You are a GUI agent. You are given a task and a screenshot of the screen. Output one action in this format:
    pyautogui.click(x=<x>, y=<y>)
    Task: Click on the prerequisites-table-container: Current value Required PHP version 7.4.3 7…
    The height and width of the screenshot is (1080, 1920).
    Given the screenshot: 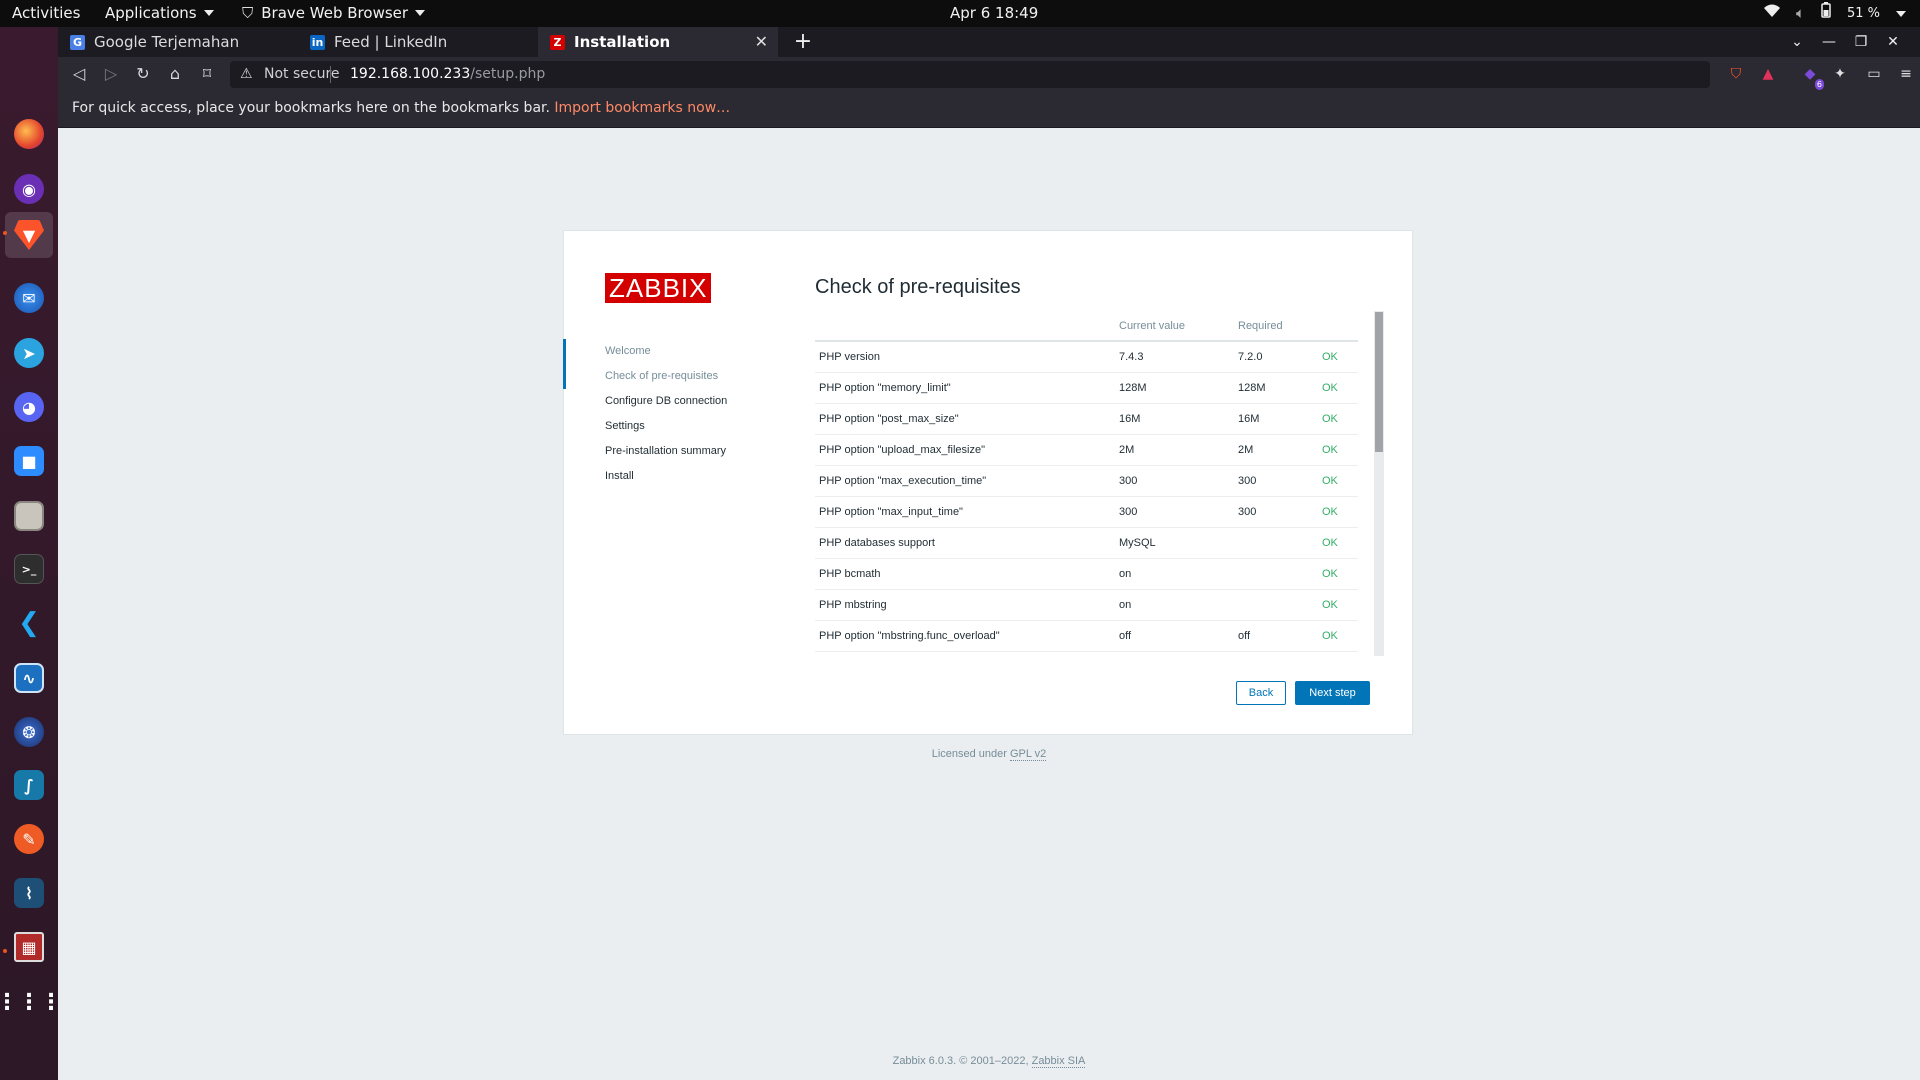 What is the action you would take?
    pyautogui.click(x=1092, y=483)
    